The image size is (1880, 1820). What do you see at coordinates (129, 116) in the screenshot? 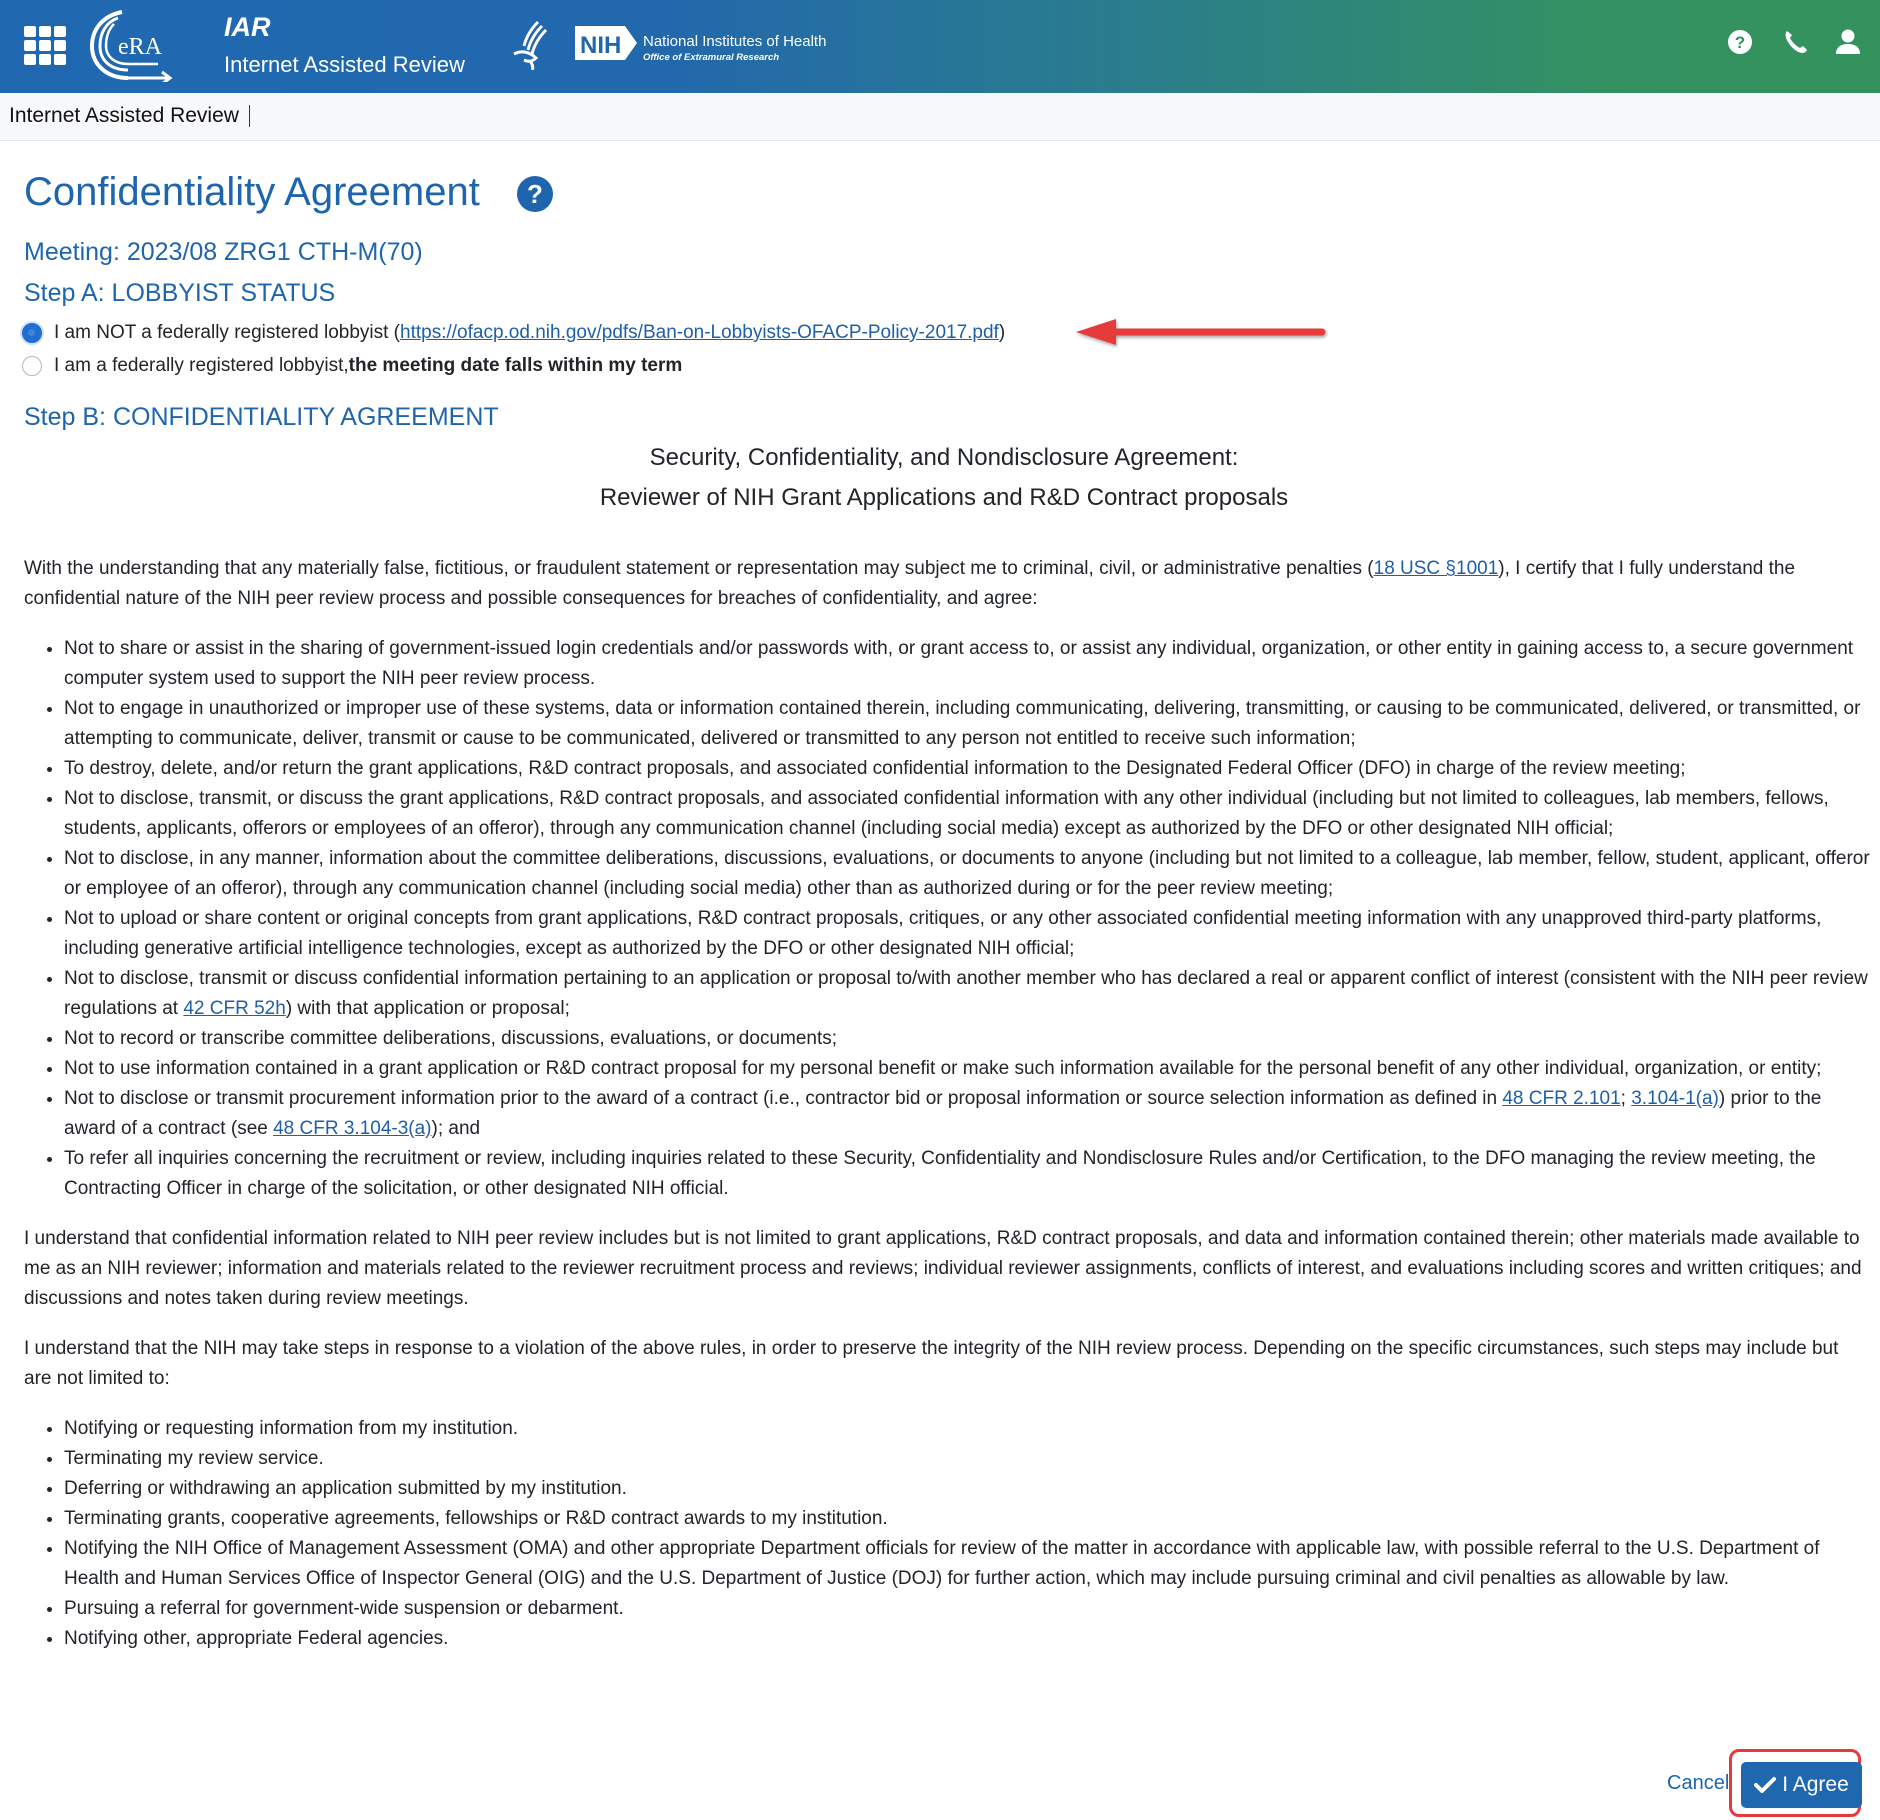
I see `app-breadcrumb-title: Internet Assisted Review` at bounding box center [129, 116].